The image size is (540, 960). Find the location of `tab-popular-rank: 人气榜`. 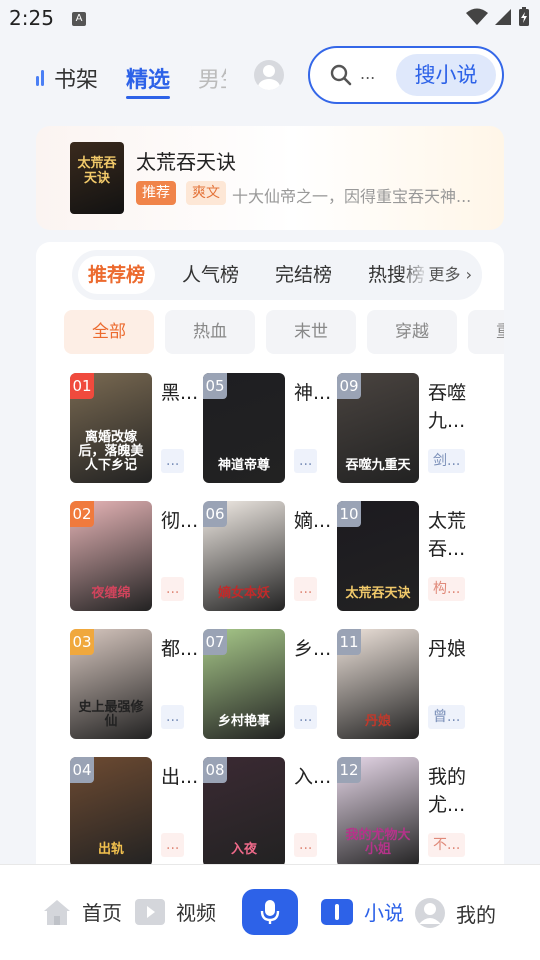

tab-popular-rank: 人气榜 is located at coordinates (210, 275).